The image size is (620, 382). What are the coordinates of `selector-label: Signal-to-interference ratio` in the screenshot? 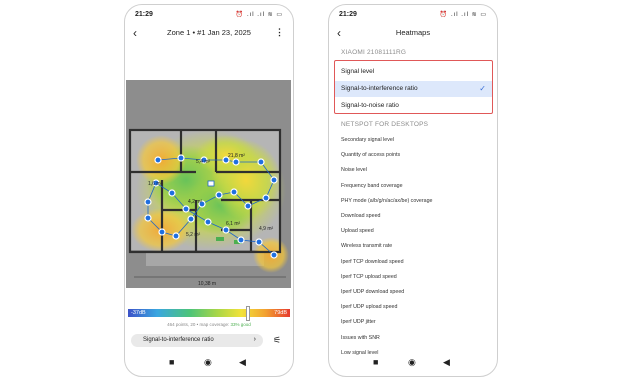 It's located at (178, 340).